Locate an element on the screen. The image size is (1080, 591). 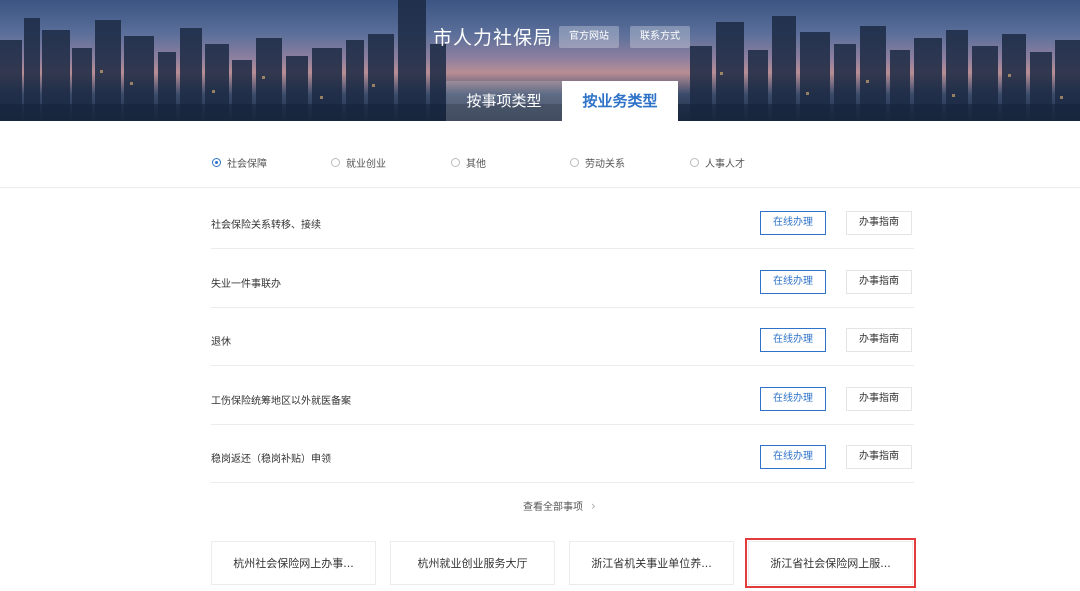
list-item: 失业一件事联办 在线办理 办事指南 is located at coordinates (562, 279).